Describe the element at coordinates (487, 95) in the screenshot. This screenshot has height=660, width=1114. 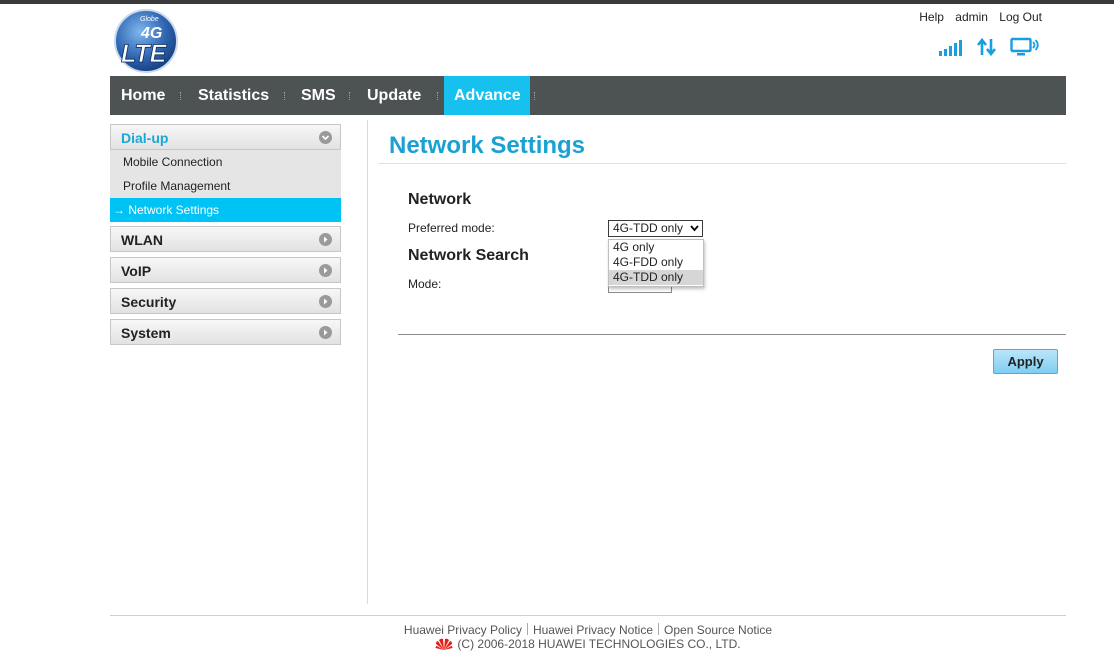
I see `nav-advance: Advance` at that location.